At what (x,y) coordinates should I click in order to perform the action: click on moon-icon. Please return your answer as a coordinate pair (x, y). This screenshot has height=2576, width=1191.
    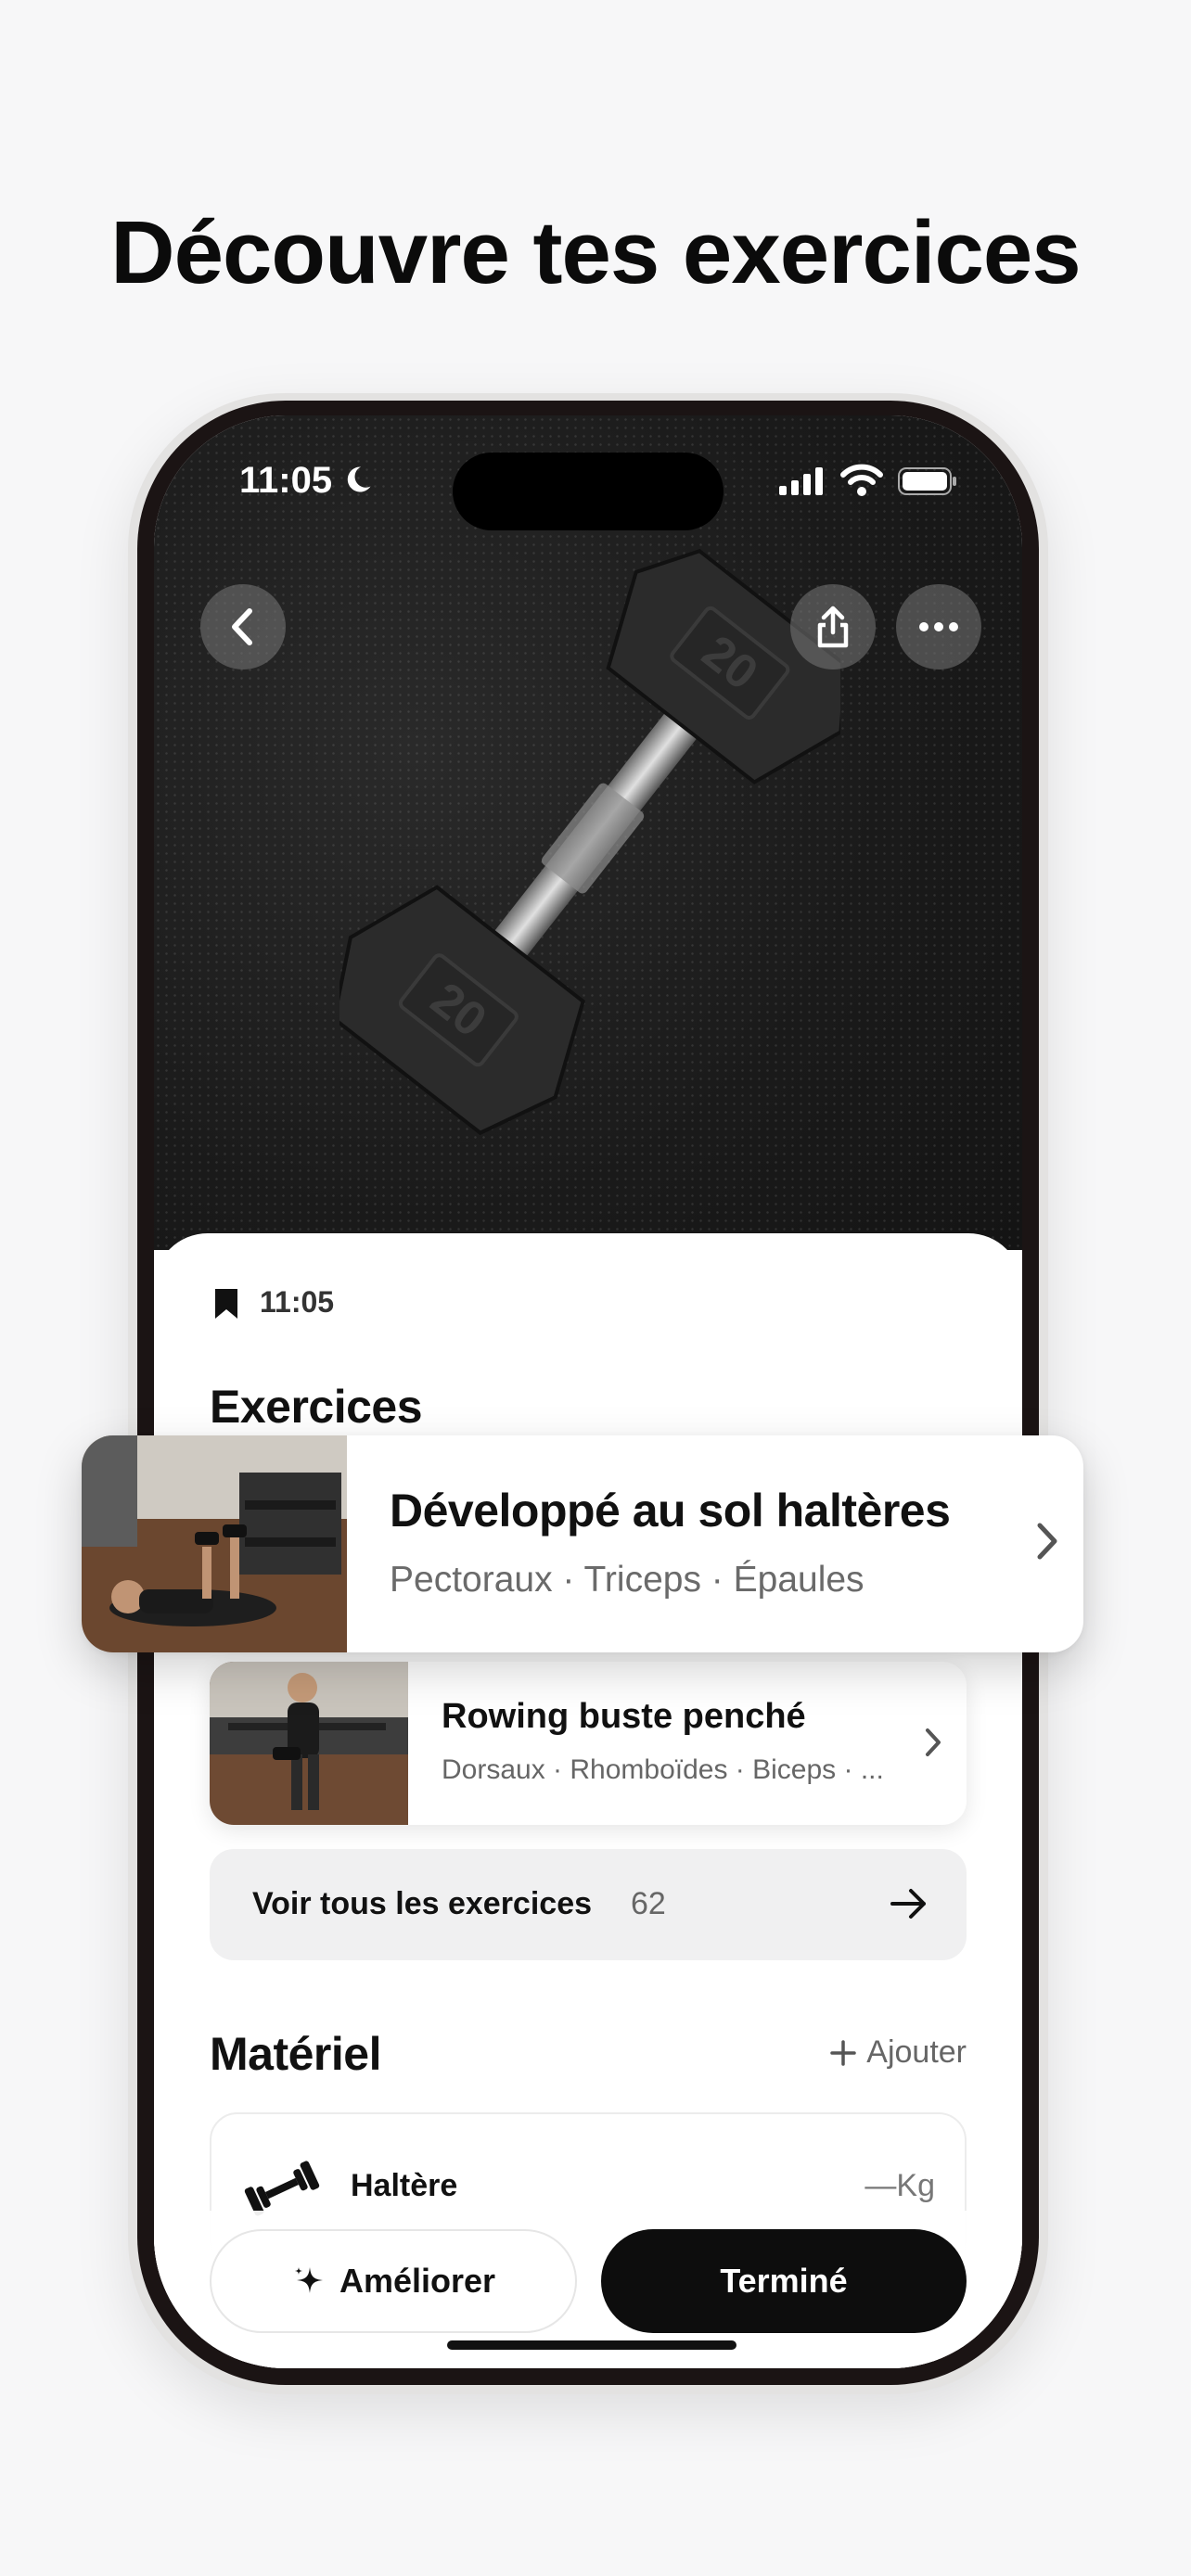
    Looking at the image, I should click on (359, 479).